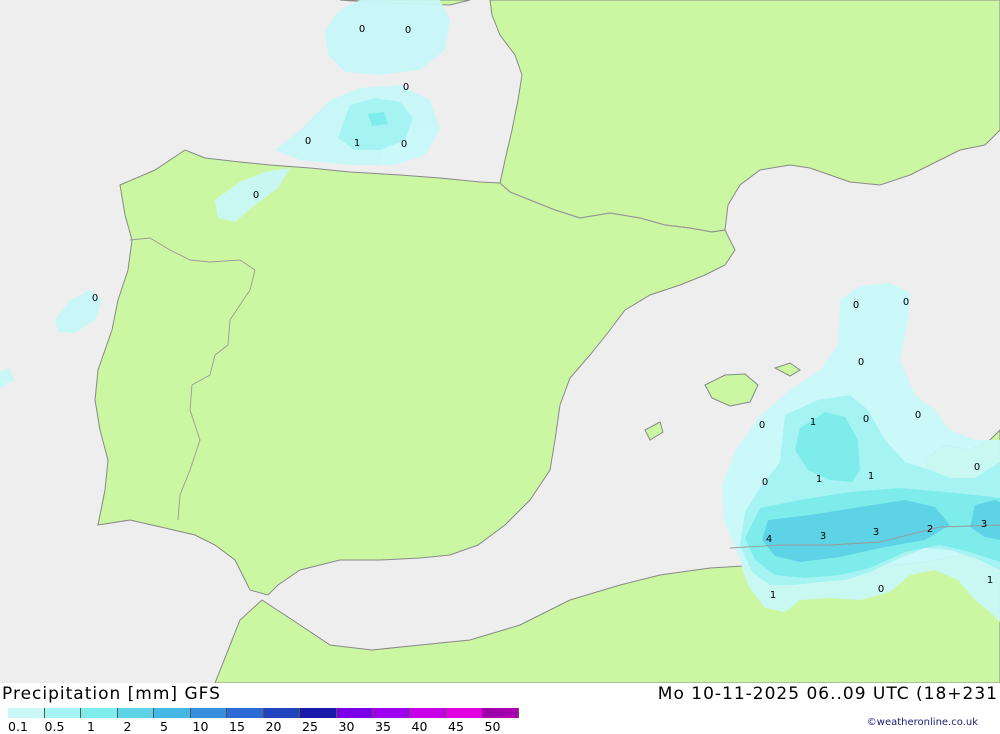 The image size is (1000, 734). What do you see at coordinates (18, 726) in the screenshot?
I see `legend-label: 0.1` at bounding box center [18, 726].